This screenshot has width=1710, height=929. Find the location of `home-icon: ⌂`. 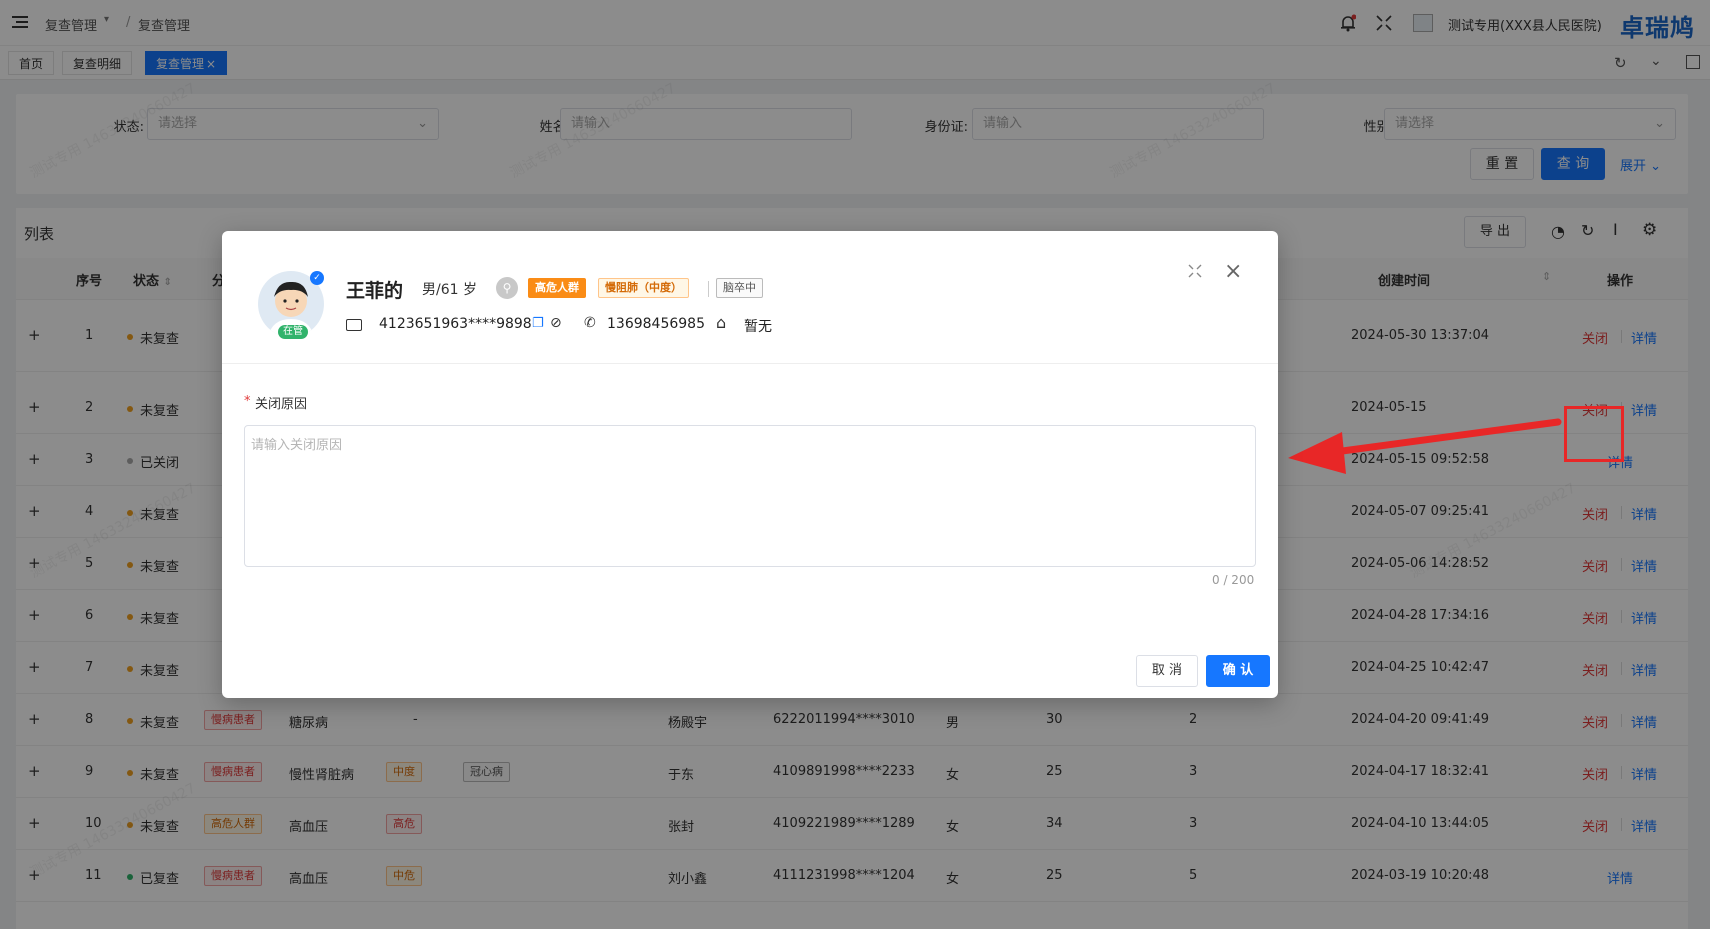

home-icon: ⌂ is located at coordinates (721, 322).